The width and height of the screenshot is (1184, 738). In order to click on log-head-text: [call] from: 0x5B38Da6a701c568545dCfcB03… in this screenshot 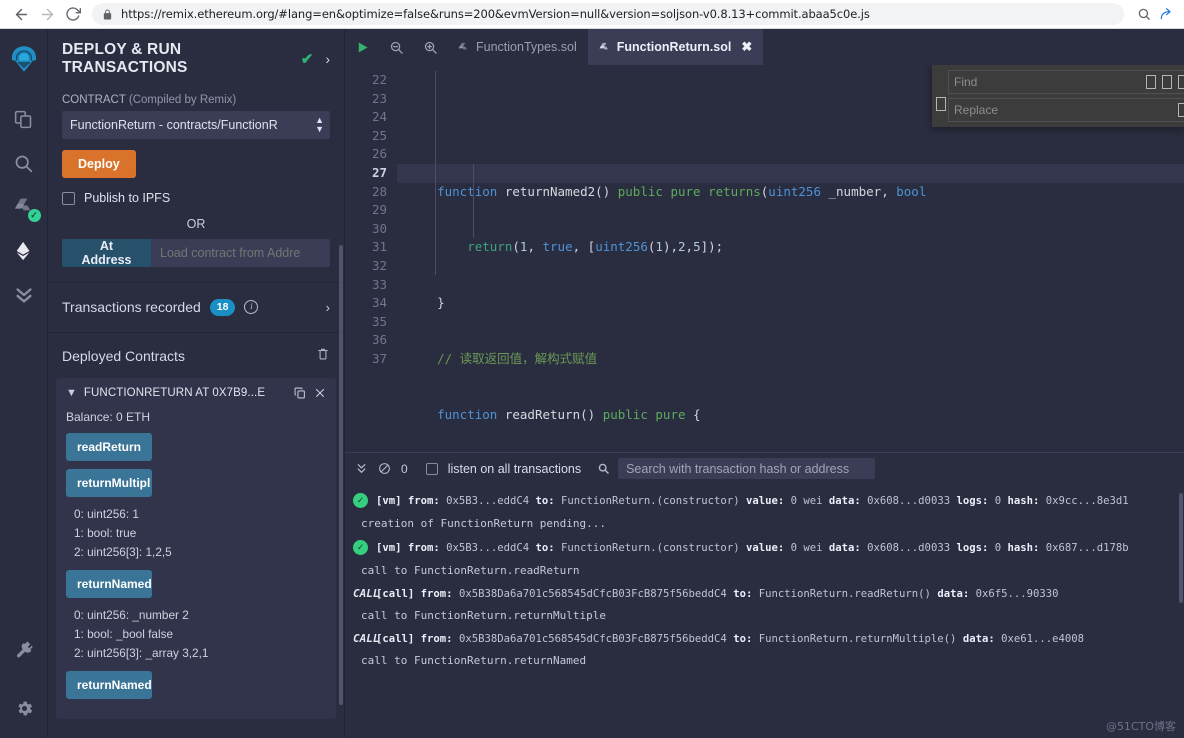, I will do `click(730, 638)`.